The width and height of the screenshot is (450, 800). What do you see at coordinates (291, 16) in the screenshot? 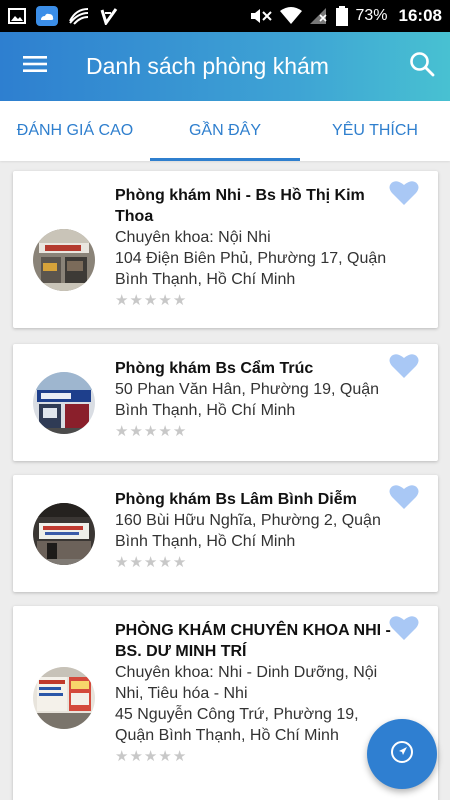
I see `wifi-icon` at bounding box center [291, 16].